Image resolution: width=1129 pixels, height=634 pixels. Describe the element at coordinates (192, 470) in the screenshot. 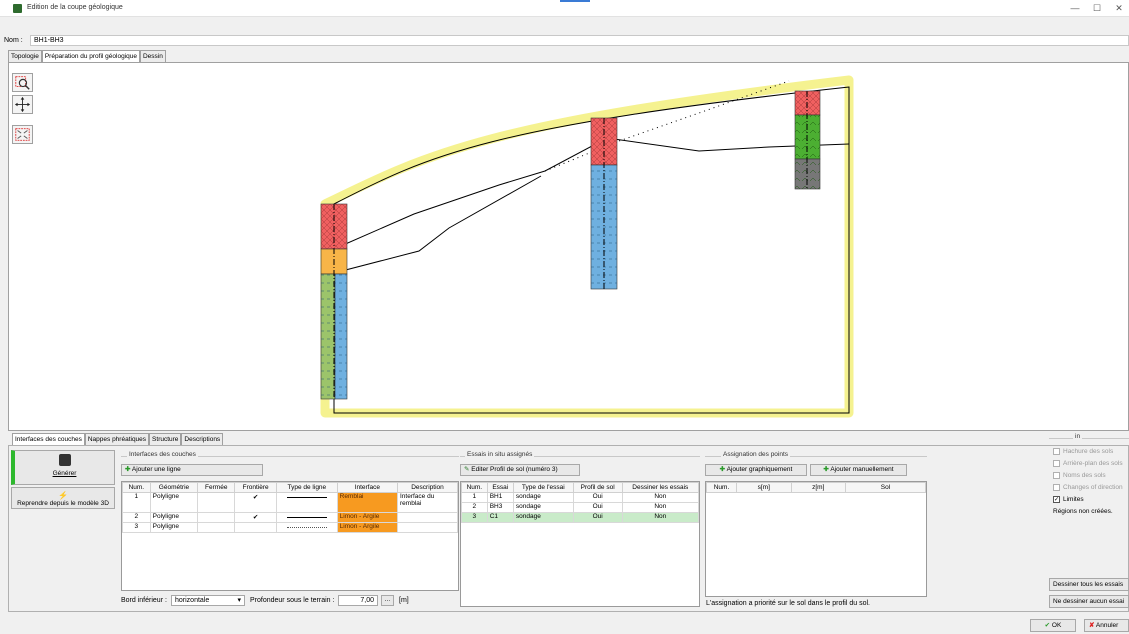

I see `add-row-button: ✚ Ajouter une ligne` at that location.